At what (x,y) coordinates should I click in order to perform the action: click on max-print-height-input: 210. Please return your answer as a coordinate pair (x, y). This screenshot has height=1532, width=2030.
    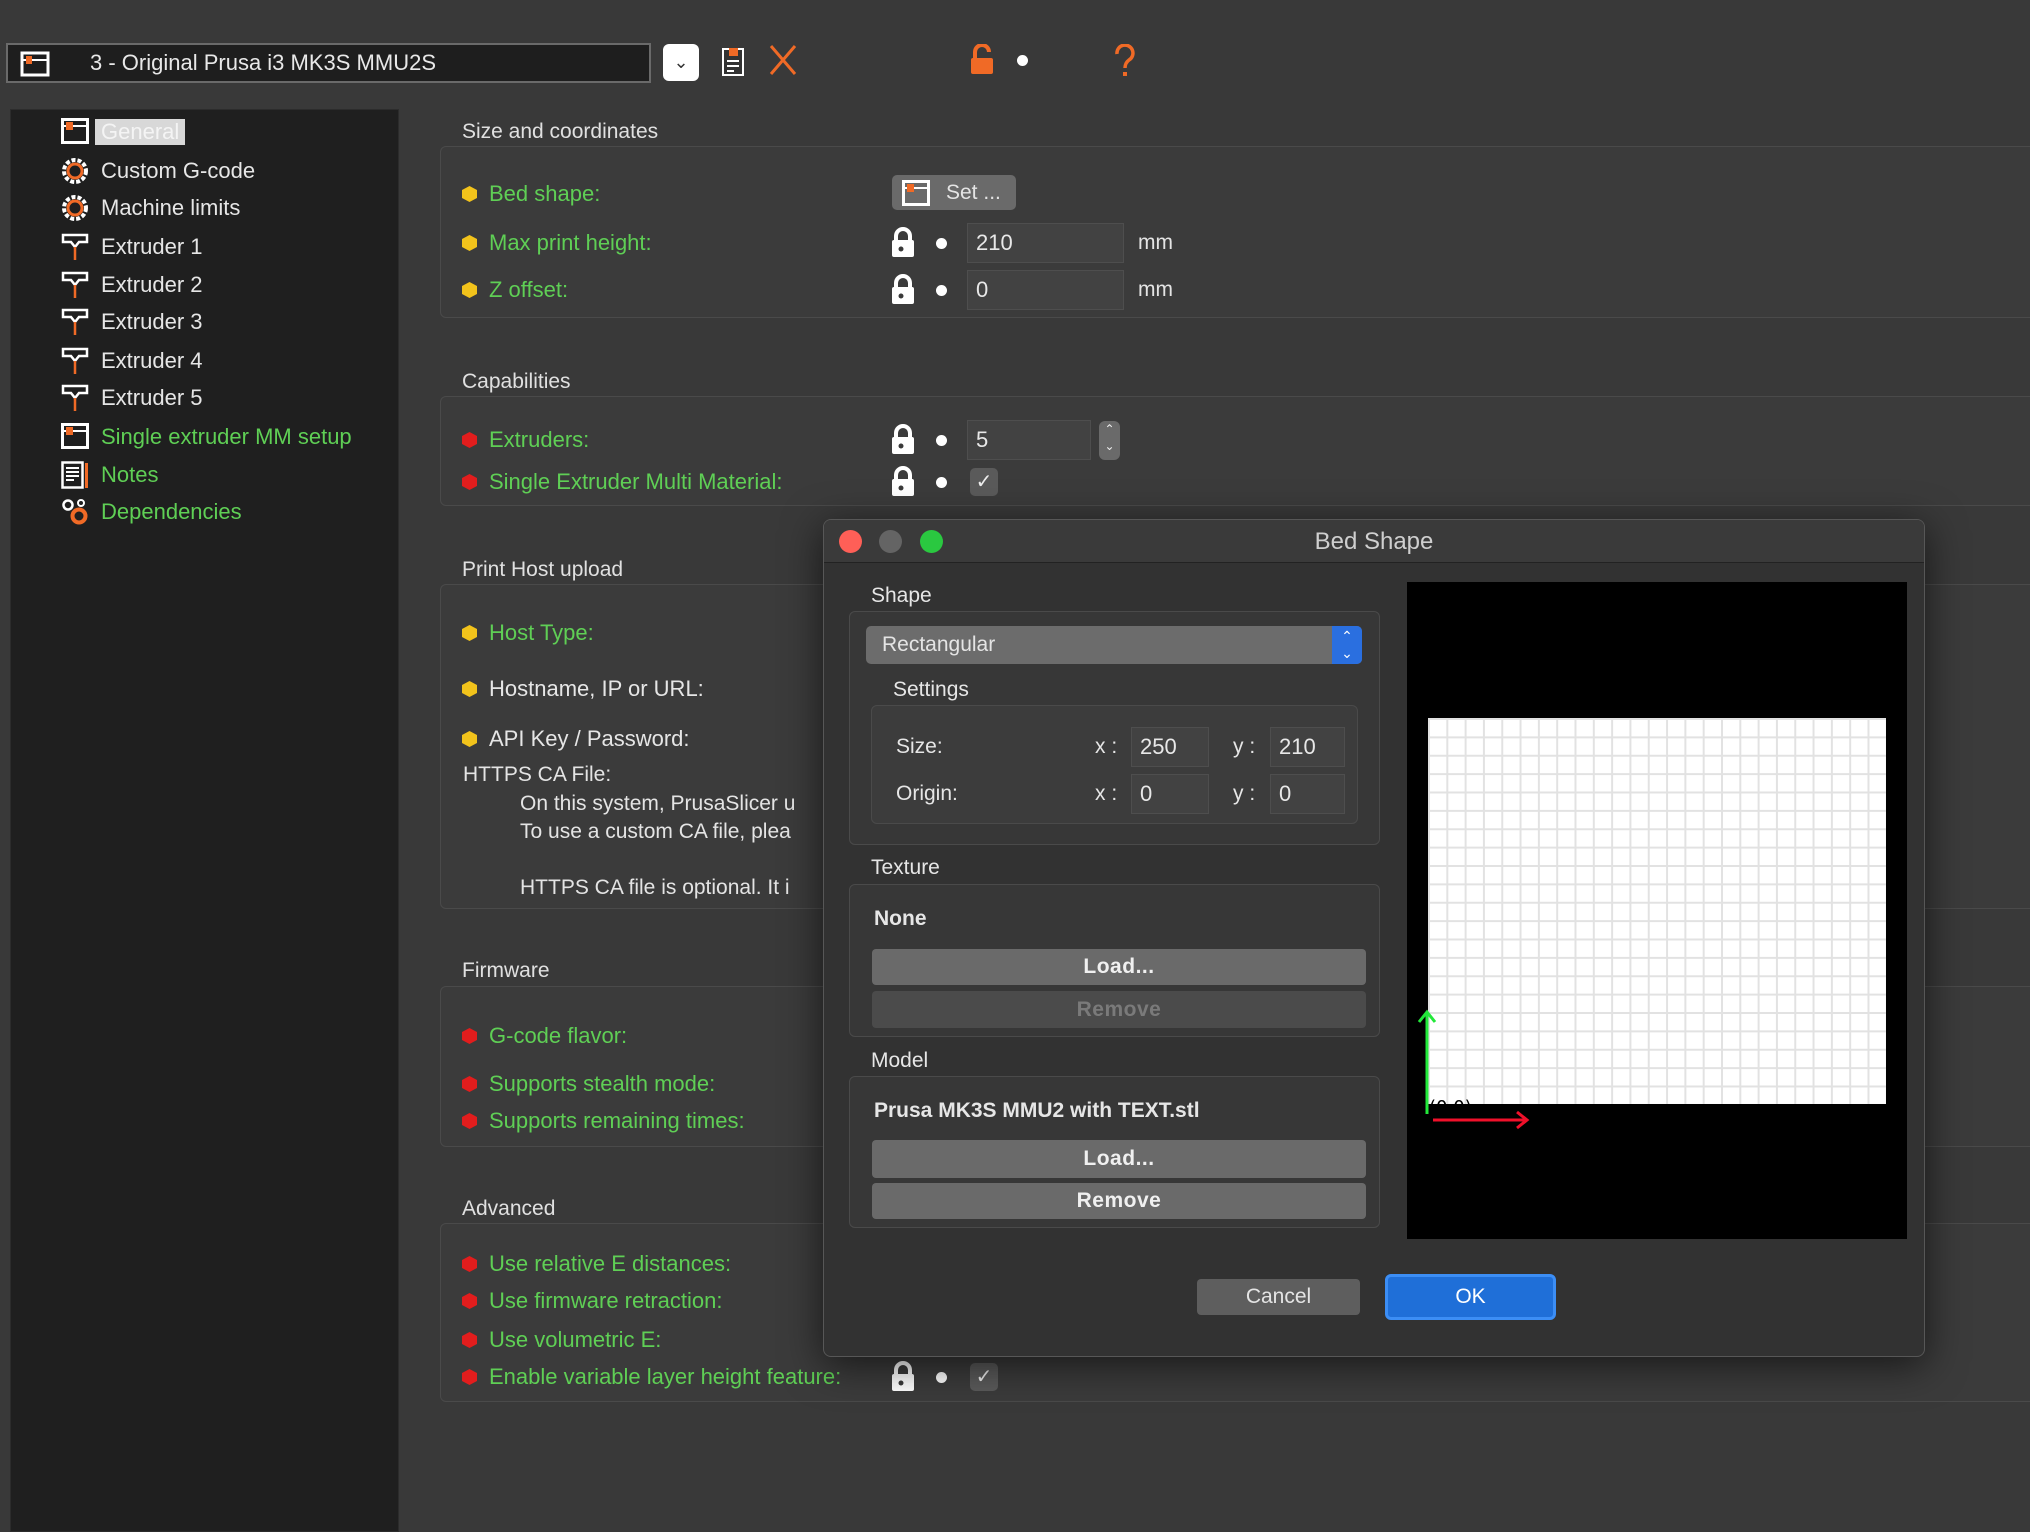
    Looking at the image, I should click on (1045, 243).